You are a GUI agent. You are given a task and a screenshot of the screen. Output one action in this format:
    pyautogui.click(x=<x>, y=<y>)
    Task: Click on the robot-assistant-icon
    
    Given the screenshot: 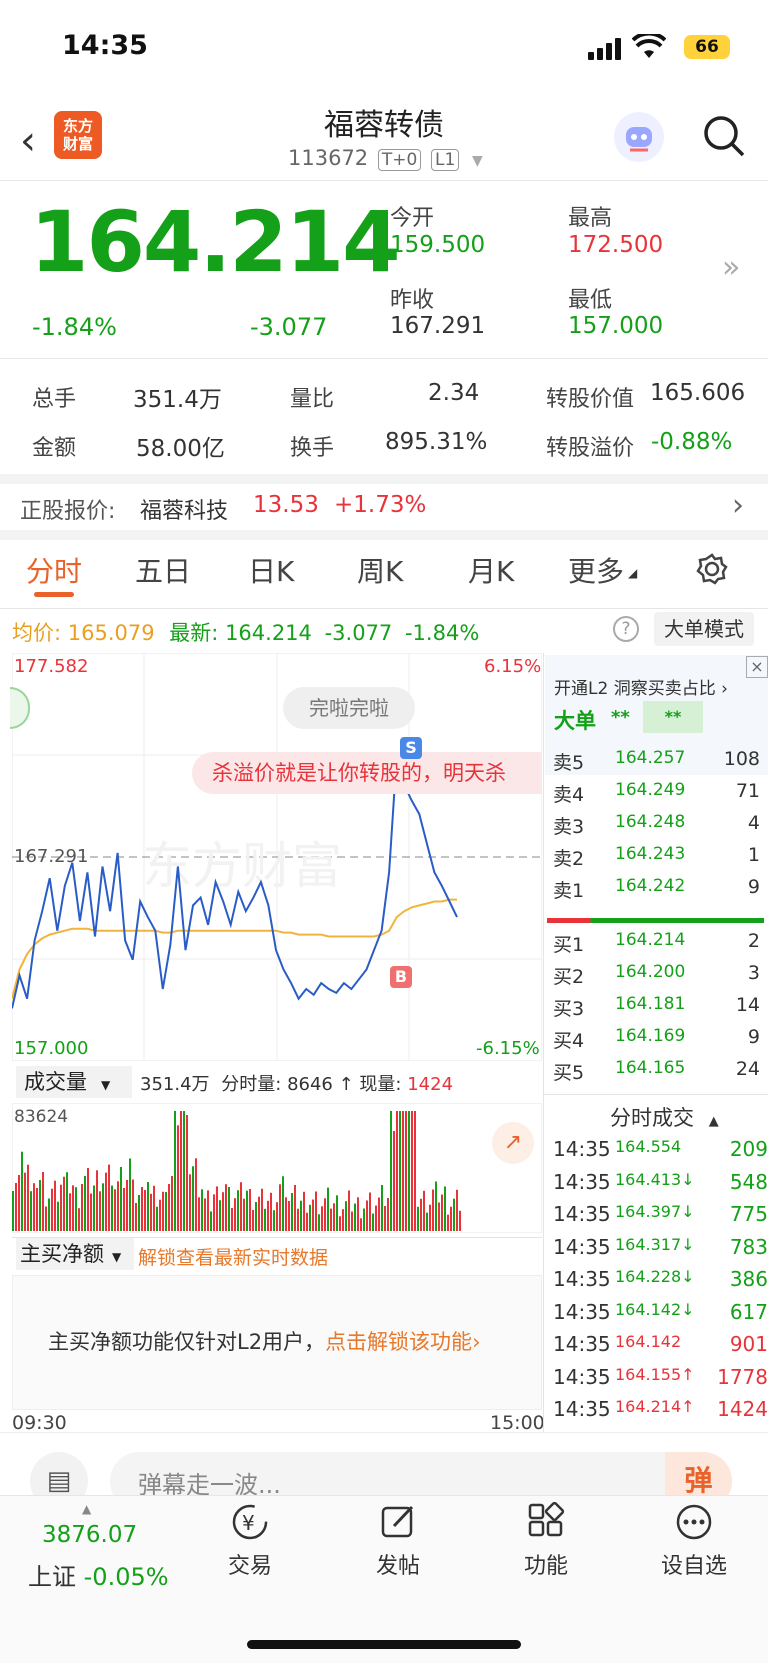 What is the action you would take?
    pyautogui.click(x=639, y=137)
    